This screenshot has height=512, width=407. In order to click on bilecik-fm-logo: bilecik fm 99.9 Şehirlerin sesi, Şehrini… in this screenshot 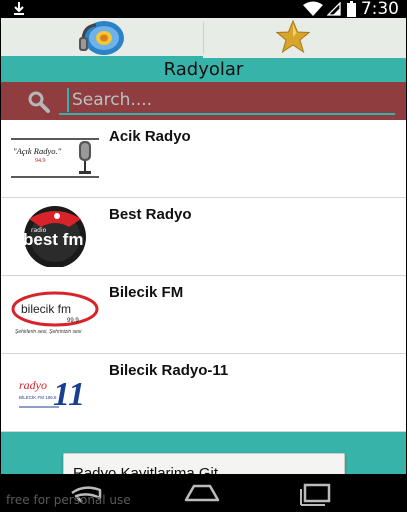, I will do `click(55, 314)`.